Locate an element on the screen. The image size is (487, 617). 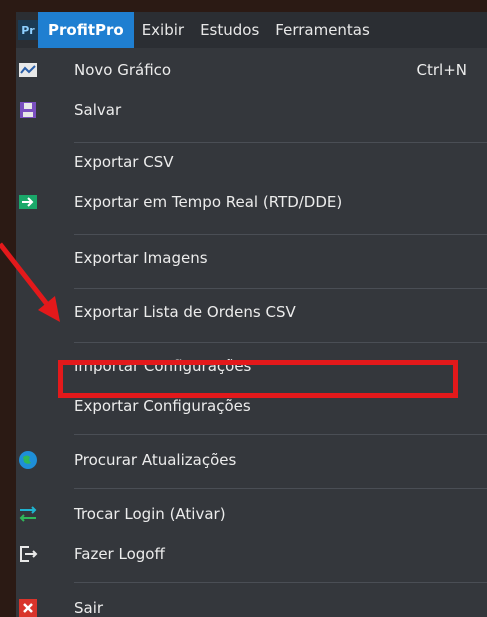
globe-icon is located at coordinates (28, 460).